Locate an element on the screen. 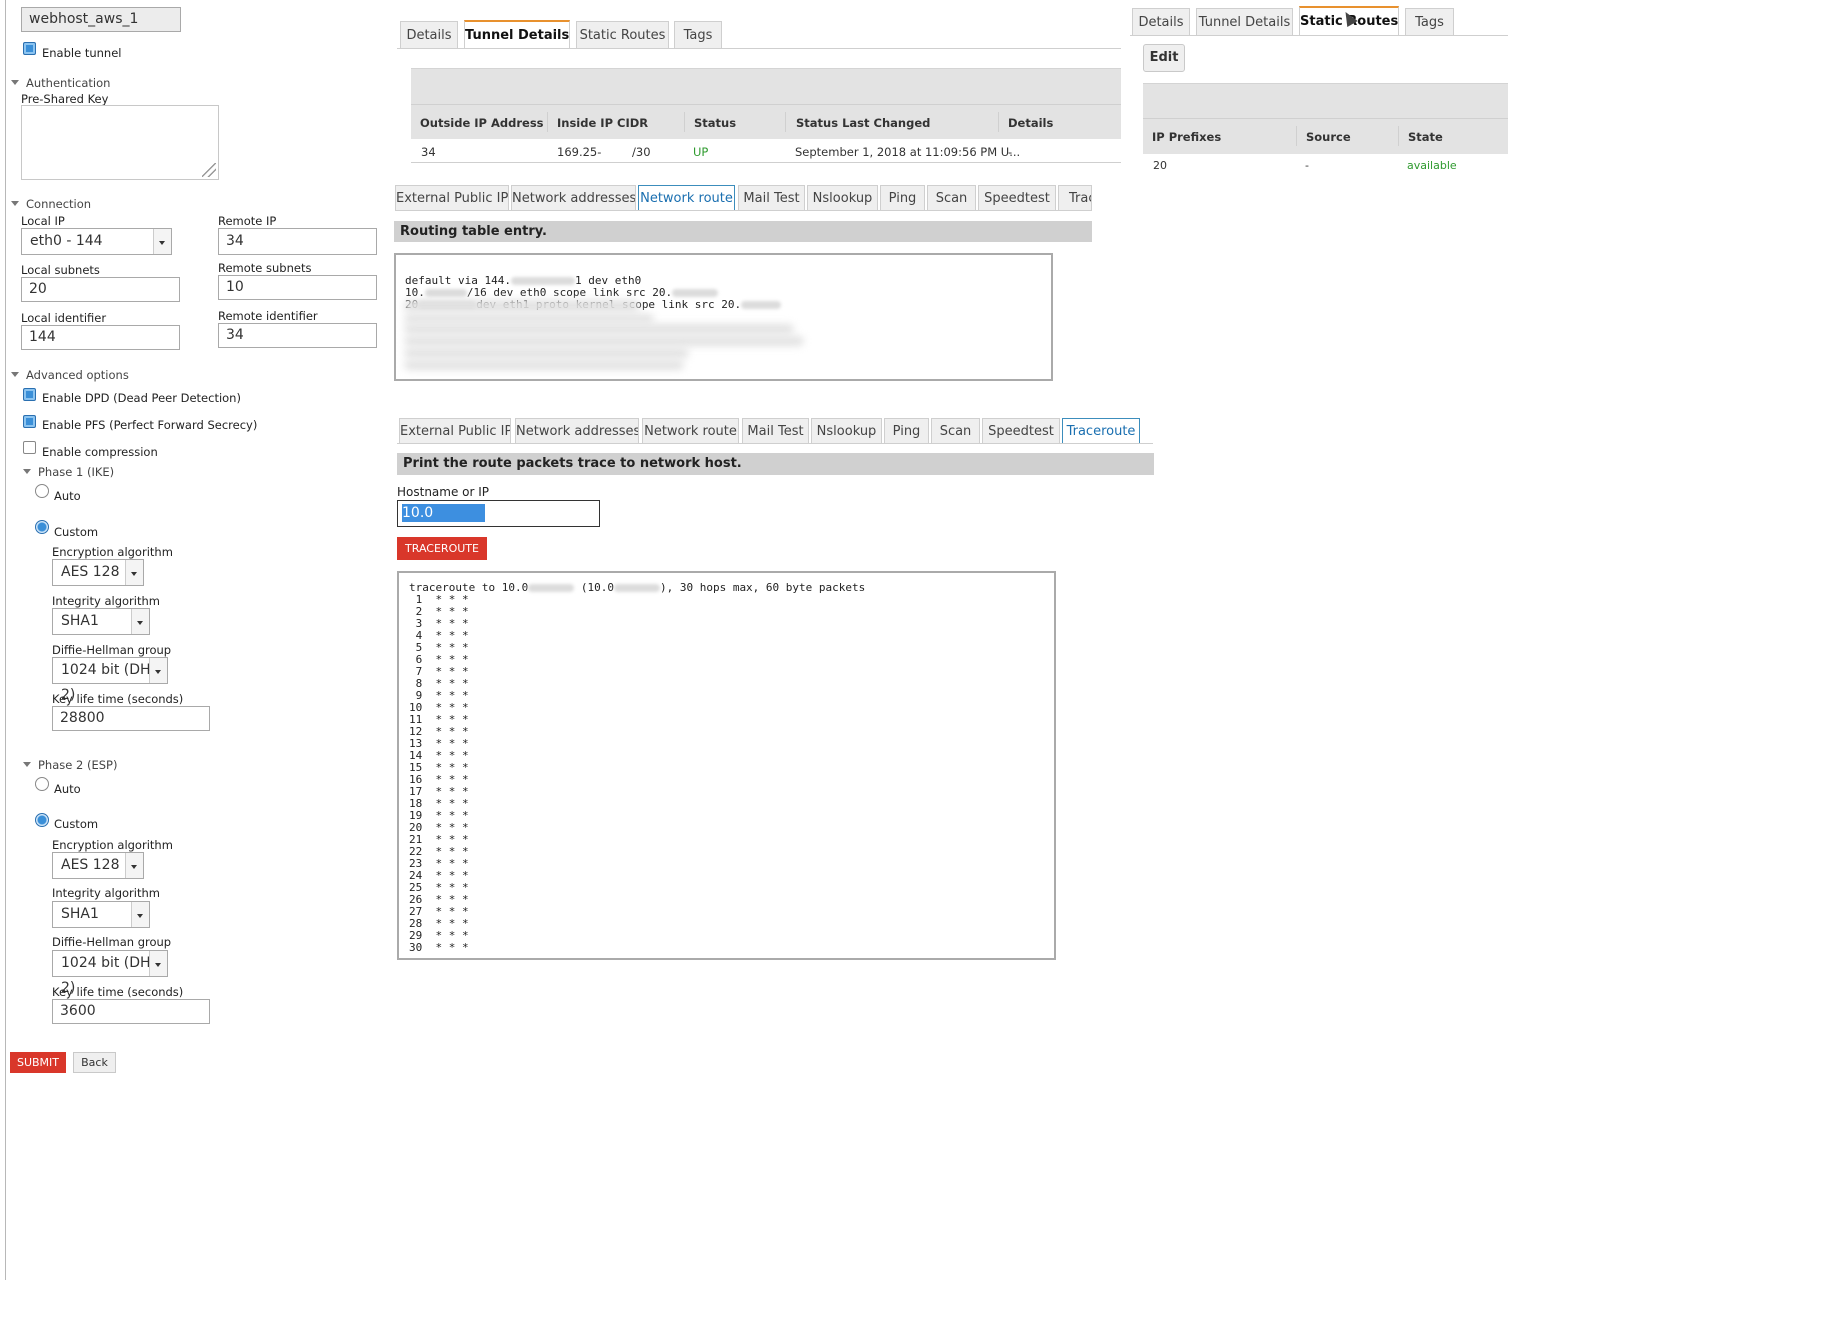 The width and height of the screenshot is (1843, 1326). phase1-int-select: SHA1 is located at coordinates (101, 621).